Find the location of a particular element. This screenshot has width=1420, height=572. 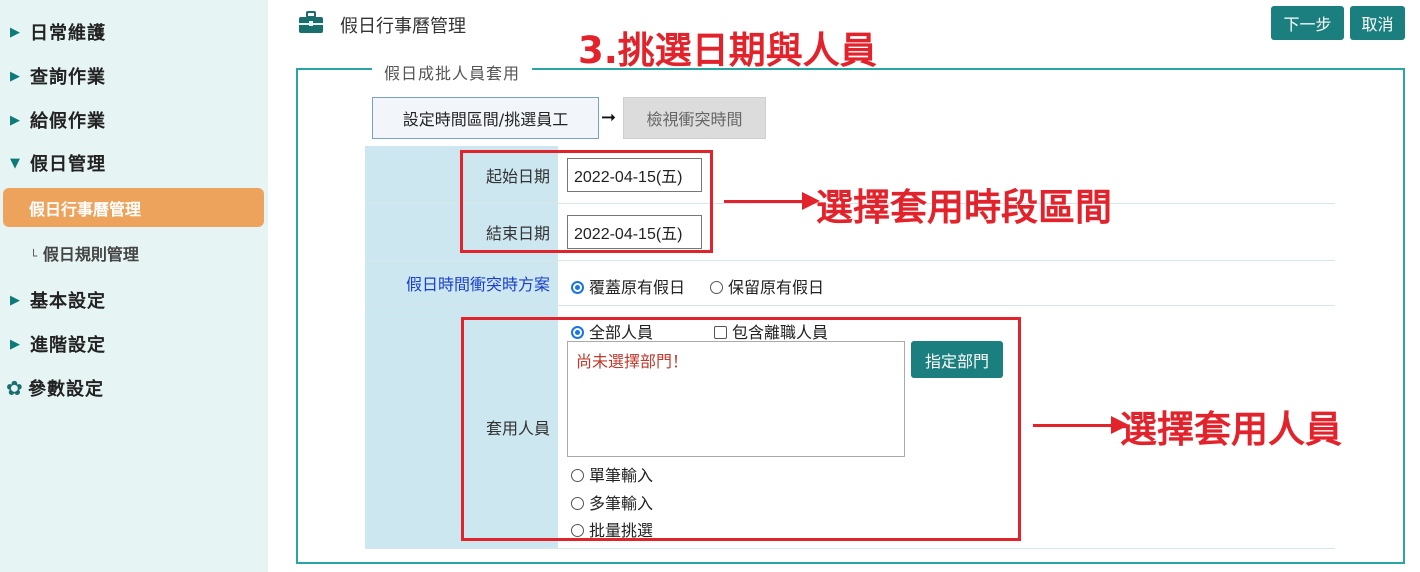

radio-icon is located at coordinates (716, 287).